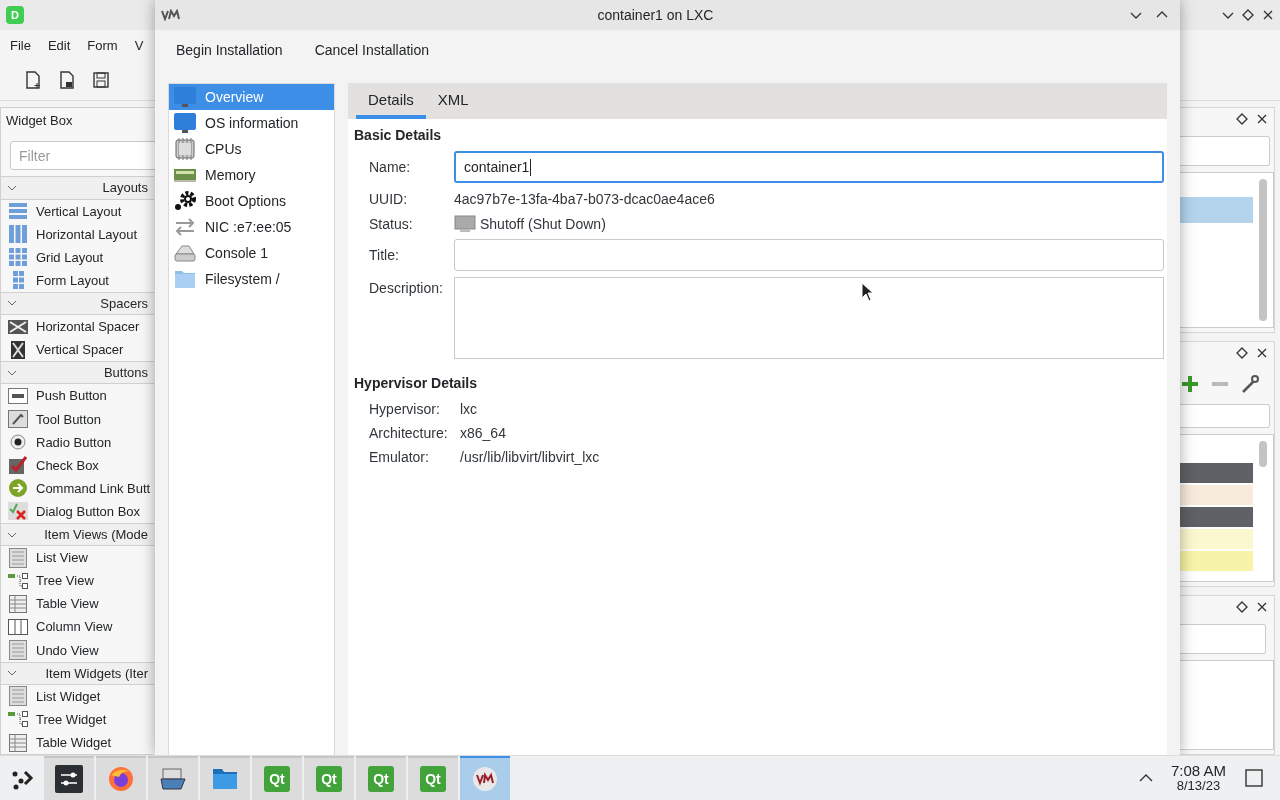 Image resolution: width=1280 pixels, height=800 pixels. Describe the element at coordinates (543, 224) in the screenshot. I see `field-value: Shutoff (Shut Down)` at that location.